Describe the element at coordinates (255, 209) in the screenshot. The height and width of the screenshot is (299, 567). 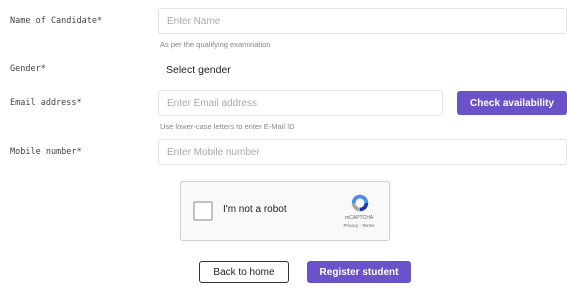
I see `recaptcha-label: I'm not a robot` at that location.